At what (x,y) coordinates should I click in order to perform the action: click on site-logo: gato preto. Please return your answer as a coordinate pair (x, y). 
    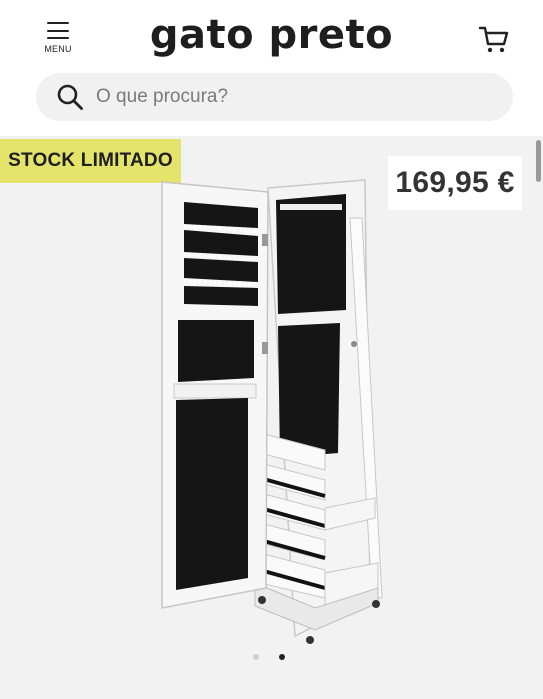
    Looking at the image, I should click on (271, 35).